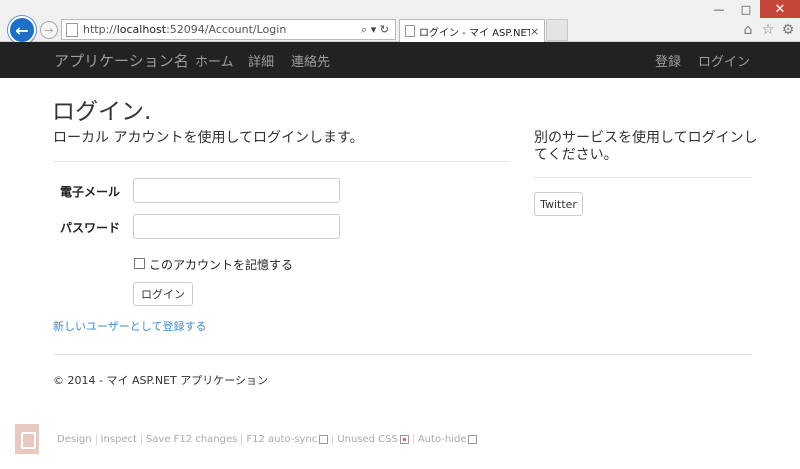 The image size is (800, 469). I want to click on nav-contact: 連絡先, so click(310, 60).